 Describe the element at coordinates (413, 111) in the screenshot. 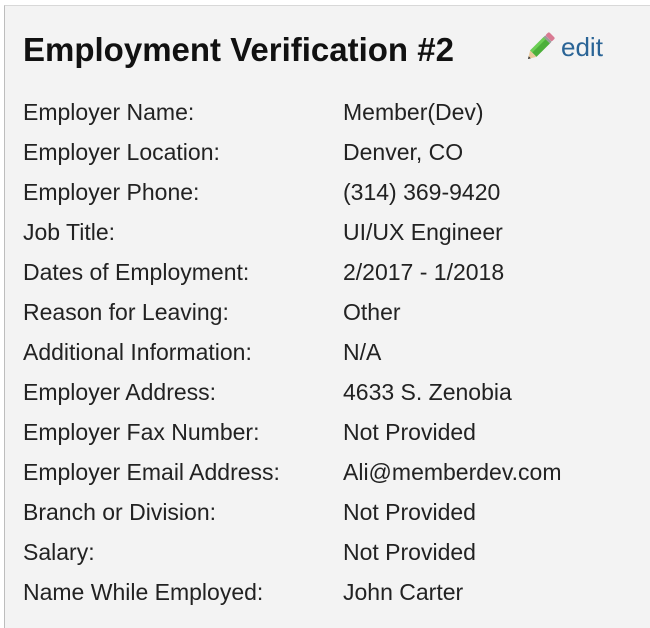

I see `field-value: Member(Dev)` at that location.